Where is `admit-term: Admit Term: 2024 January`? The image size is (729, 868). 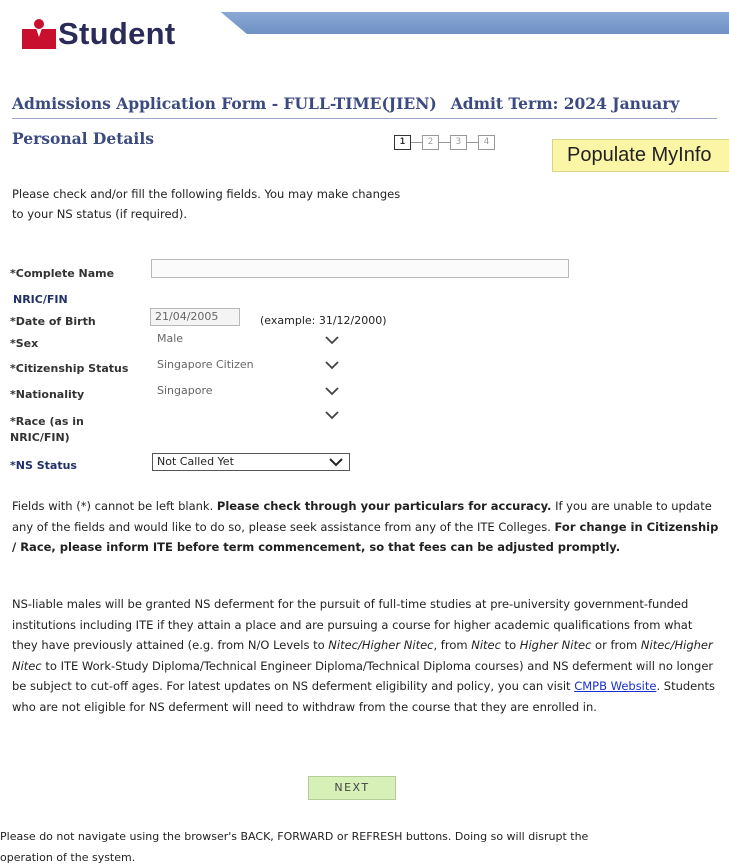
admit-term: Admit Term: 2024 January is located at coordinates (565, 103).